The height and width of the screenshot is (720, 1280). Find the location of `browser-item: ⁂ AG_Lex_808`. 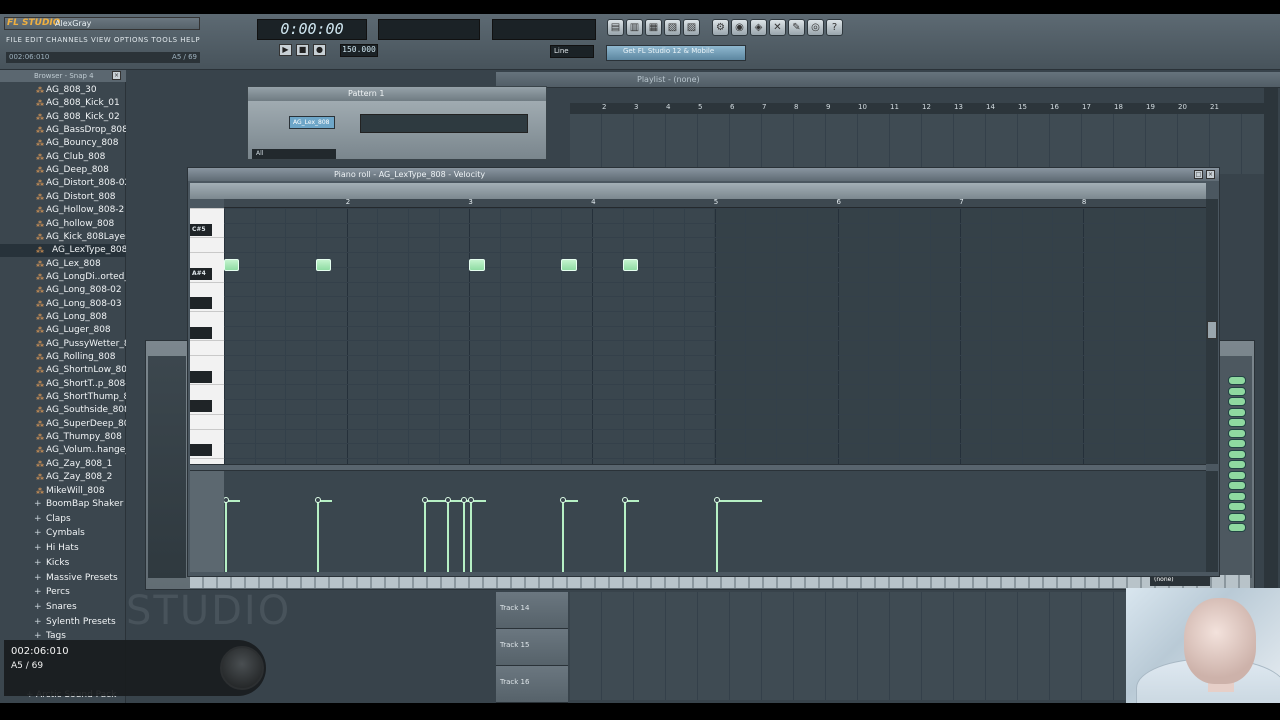

browser-item: ⁂ AG_Lex_808 is located at coordinates (63, 264).